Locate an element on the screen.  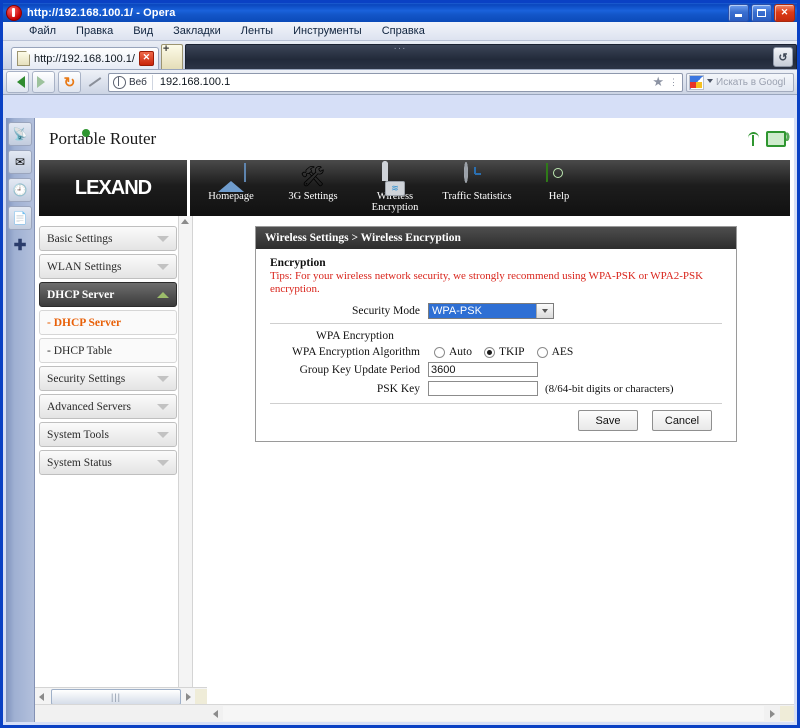
maximize-button is located at coordinates (761, 12).